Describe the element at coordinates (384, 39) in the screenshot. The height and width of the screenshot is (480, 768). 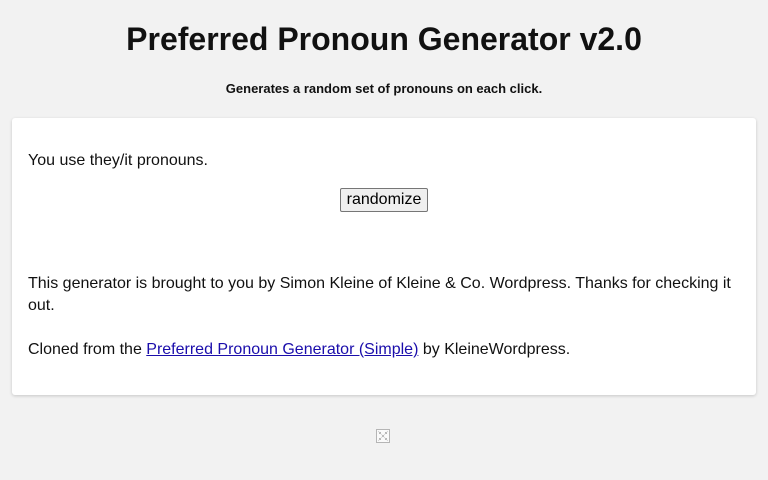
I see `page-title: Preferred Pronoun Generator v2.0` at that location.